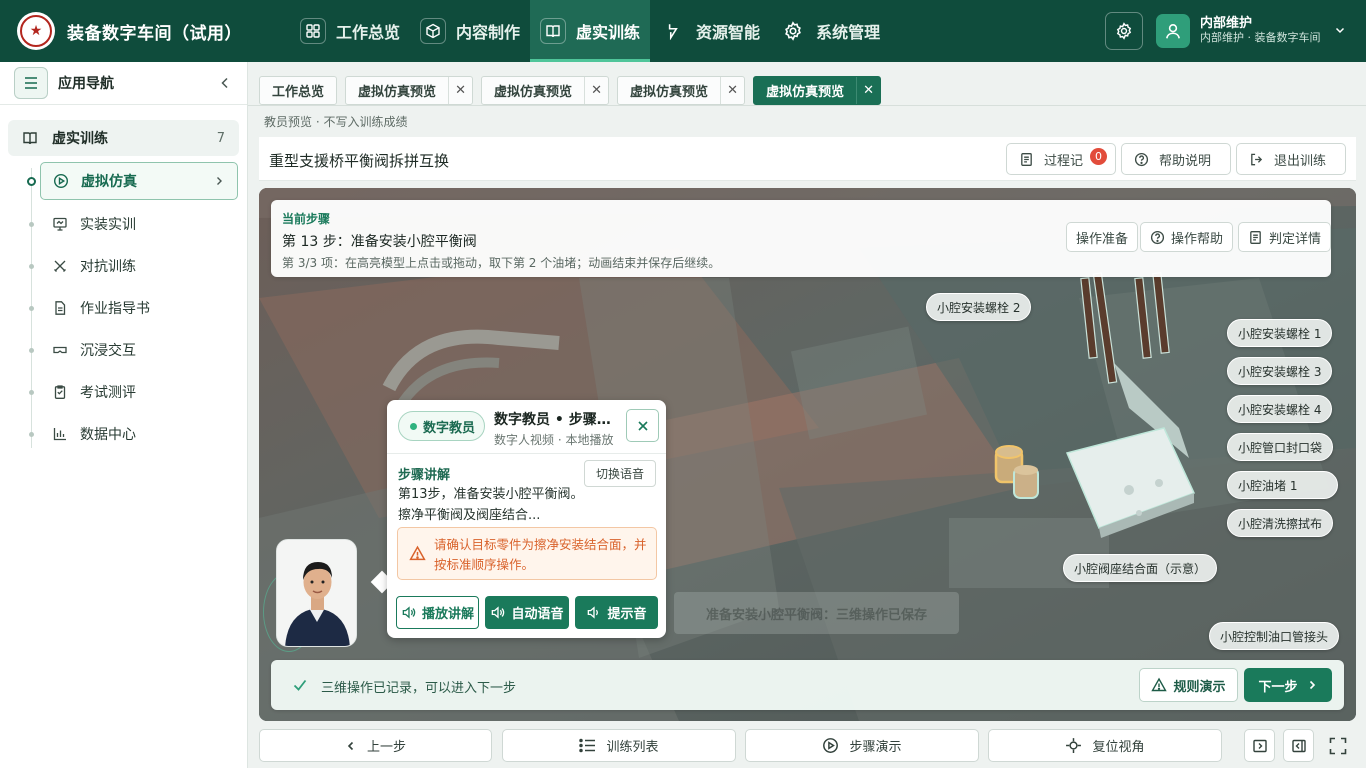 Image resolution: width=1366 pixels, height=768 pixels. I want to click on warning-box: 请确认目标零件为擦净安装结合面，并按标准顺序操作。, so click(527, 553).